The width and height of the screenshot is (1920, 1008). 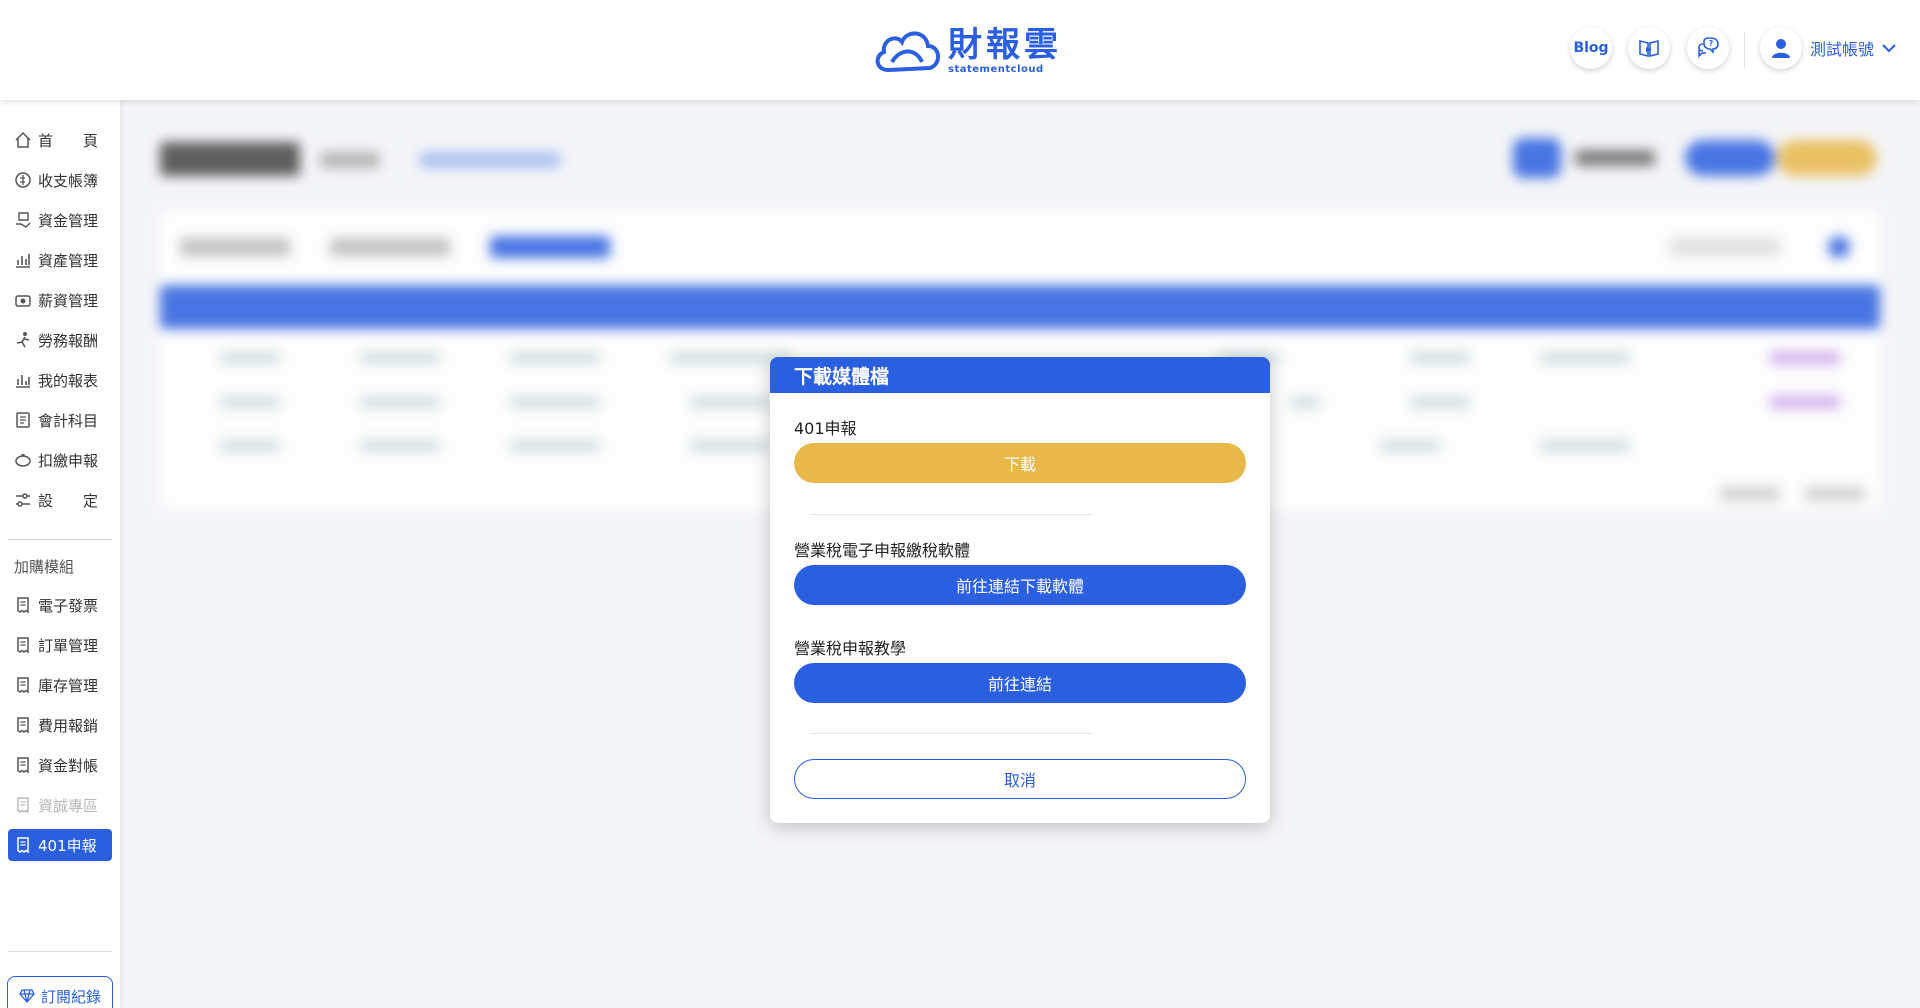 What do you see at coordinates (882, 550) in the screenshot?
I see `section-software-label: 營業稅電子申報繳稅軟體` at bounding box center [882, 550].